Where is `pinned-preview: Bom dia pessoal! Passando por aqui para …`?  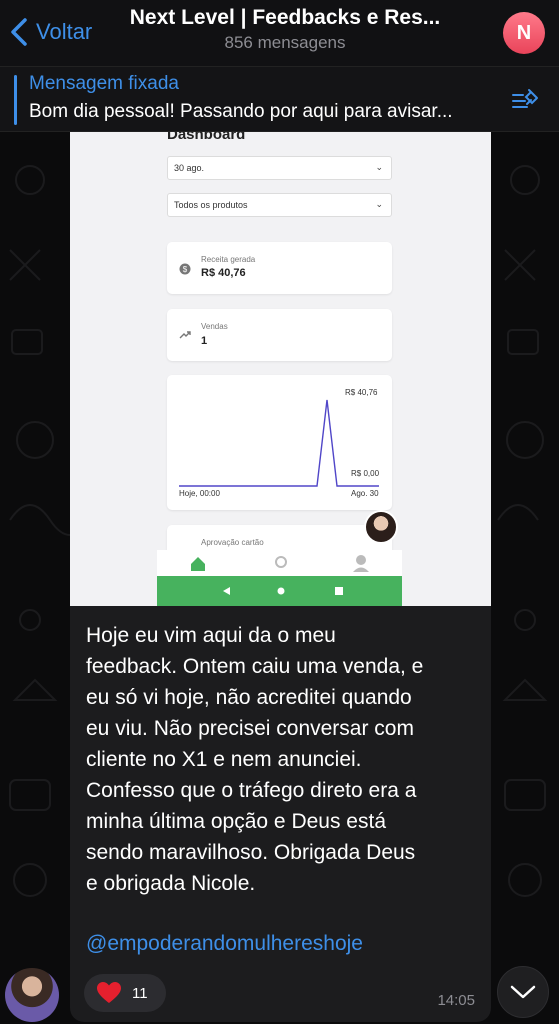
pinned-preview: Bom dia pessoal! Passando por aqui para … is located at coordinates (241, 111).